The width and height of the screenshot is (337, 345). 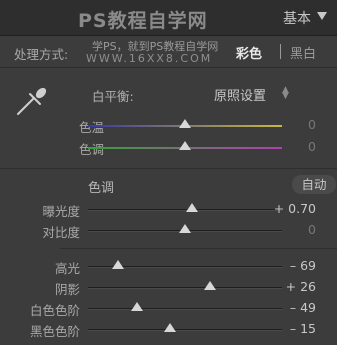 What do you see at coordinates (185, 228) in the screenshot?
I see `contrast-slider-thumb` at bounding box center [185, 228].